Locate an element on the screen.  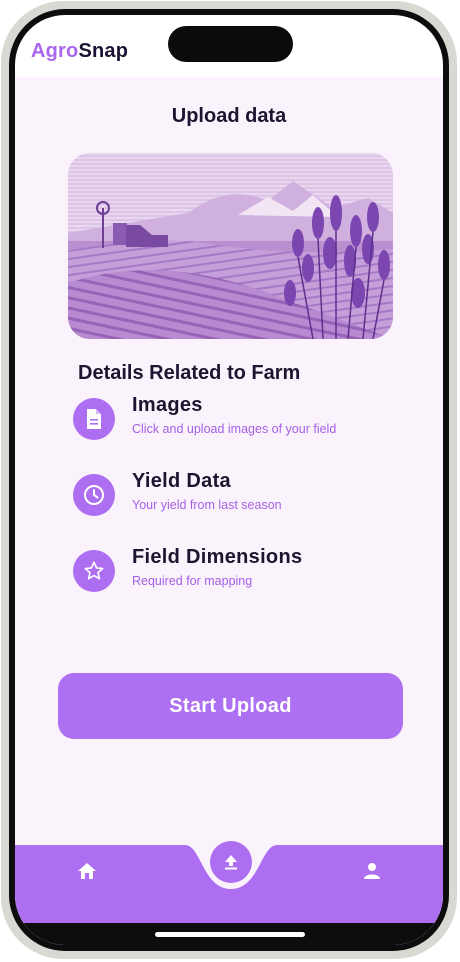
nav-upload-button is located at coordinates (231, 862).